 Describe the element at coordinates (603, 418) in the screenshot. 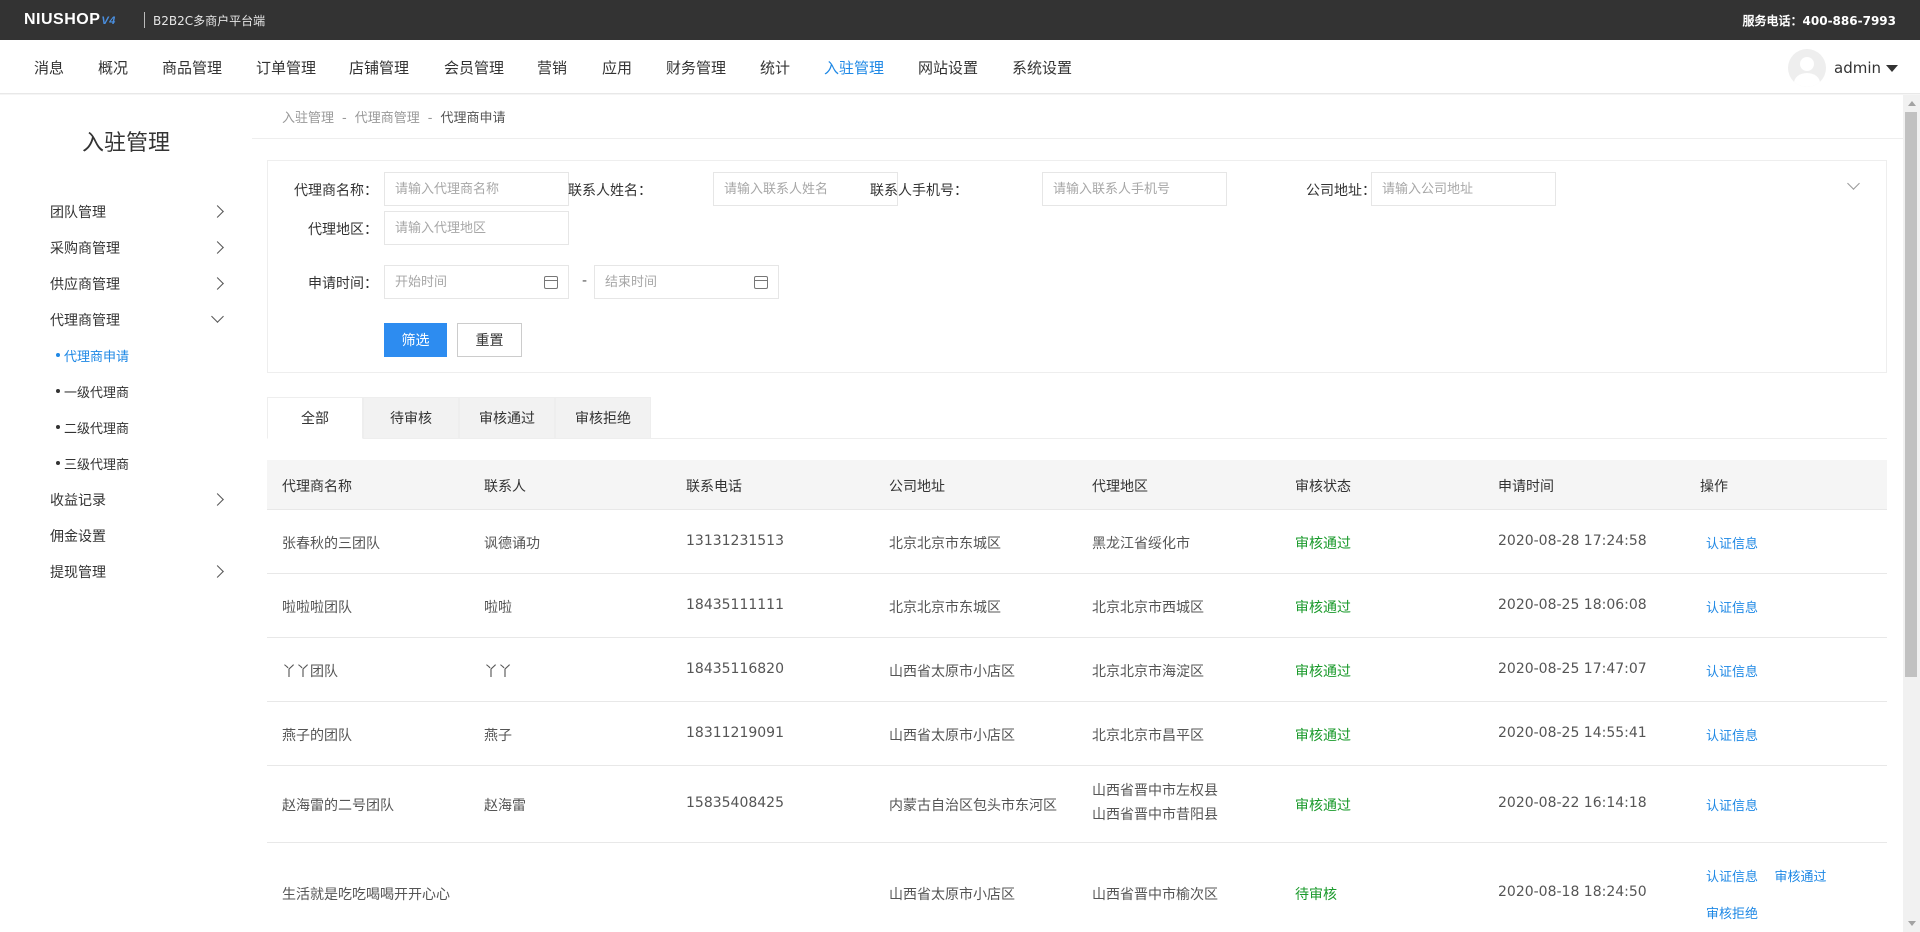

I see `tab-rejected: 审核拒绝` at that location.